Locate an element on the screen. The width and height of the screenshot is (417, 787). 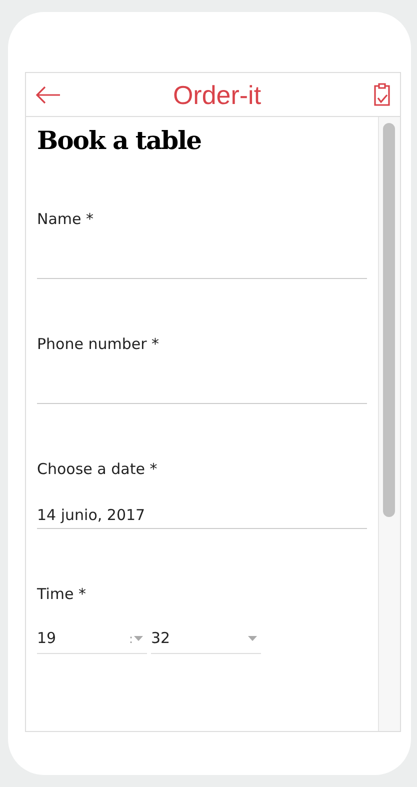
select-field: 32 is located at coordinates (206, 639).